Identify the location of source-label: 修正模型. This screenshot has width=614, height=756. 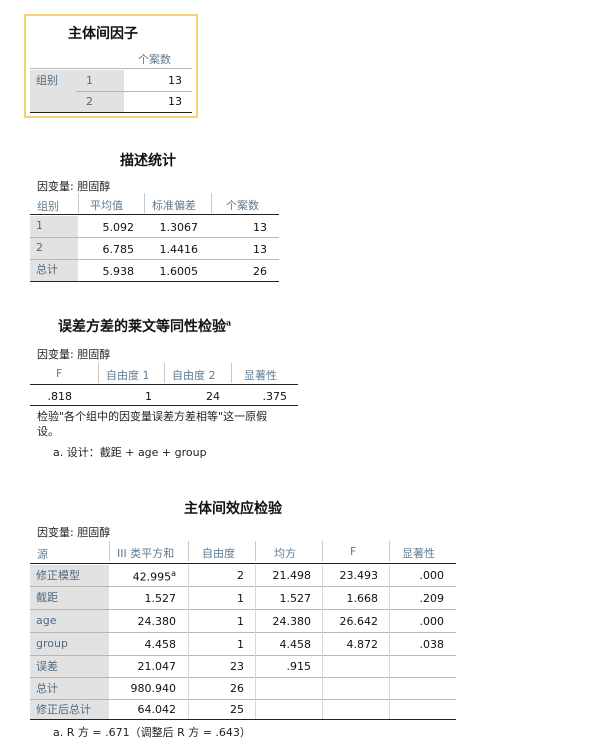
(69, 575).